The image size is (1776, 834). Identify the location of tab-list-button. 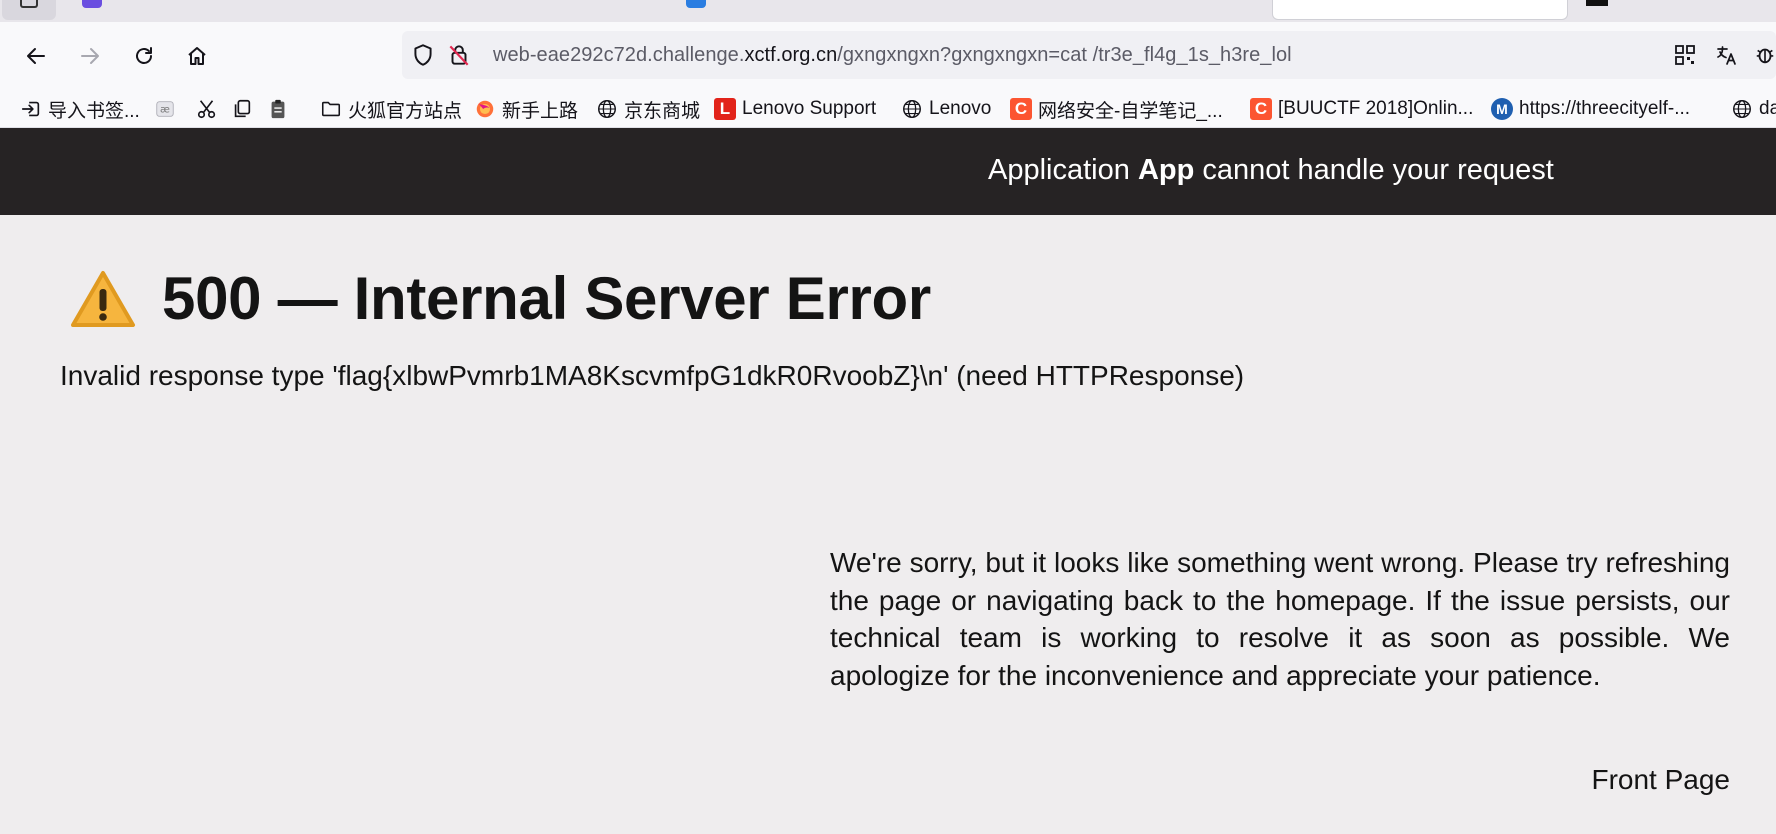
(29, 10).